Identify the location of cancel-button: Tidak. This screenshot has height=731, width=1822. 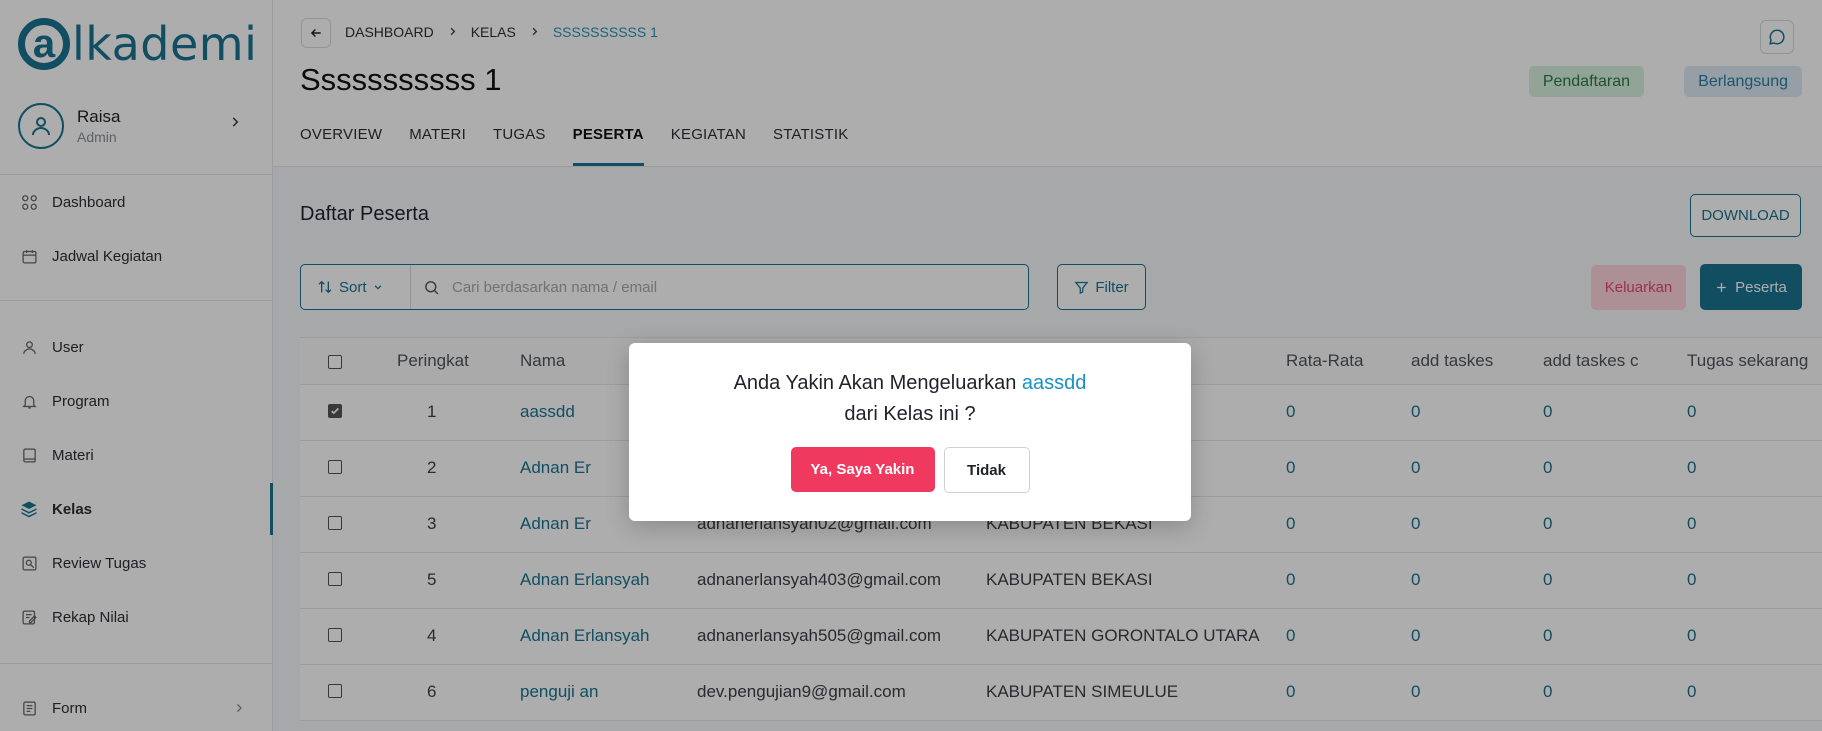
(986, 470).